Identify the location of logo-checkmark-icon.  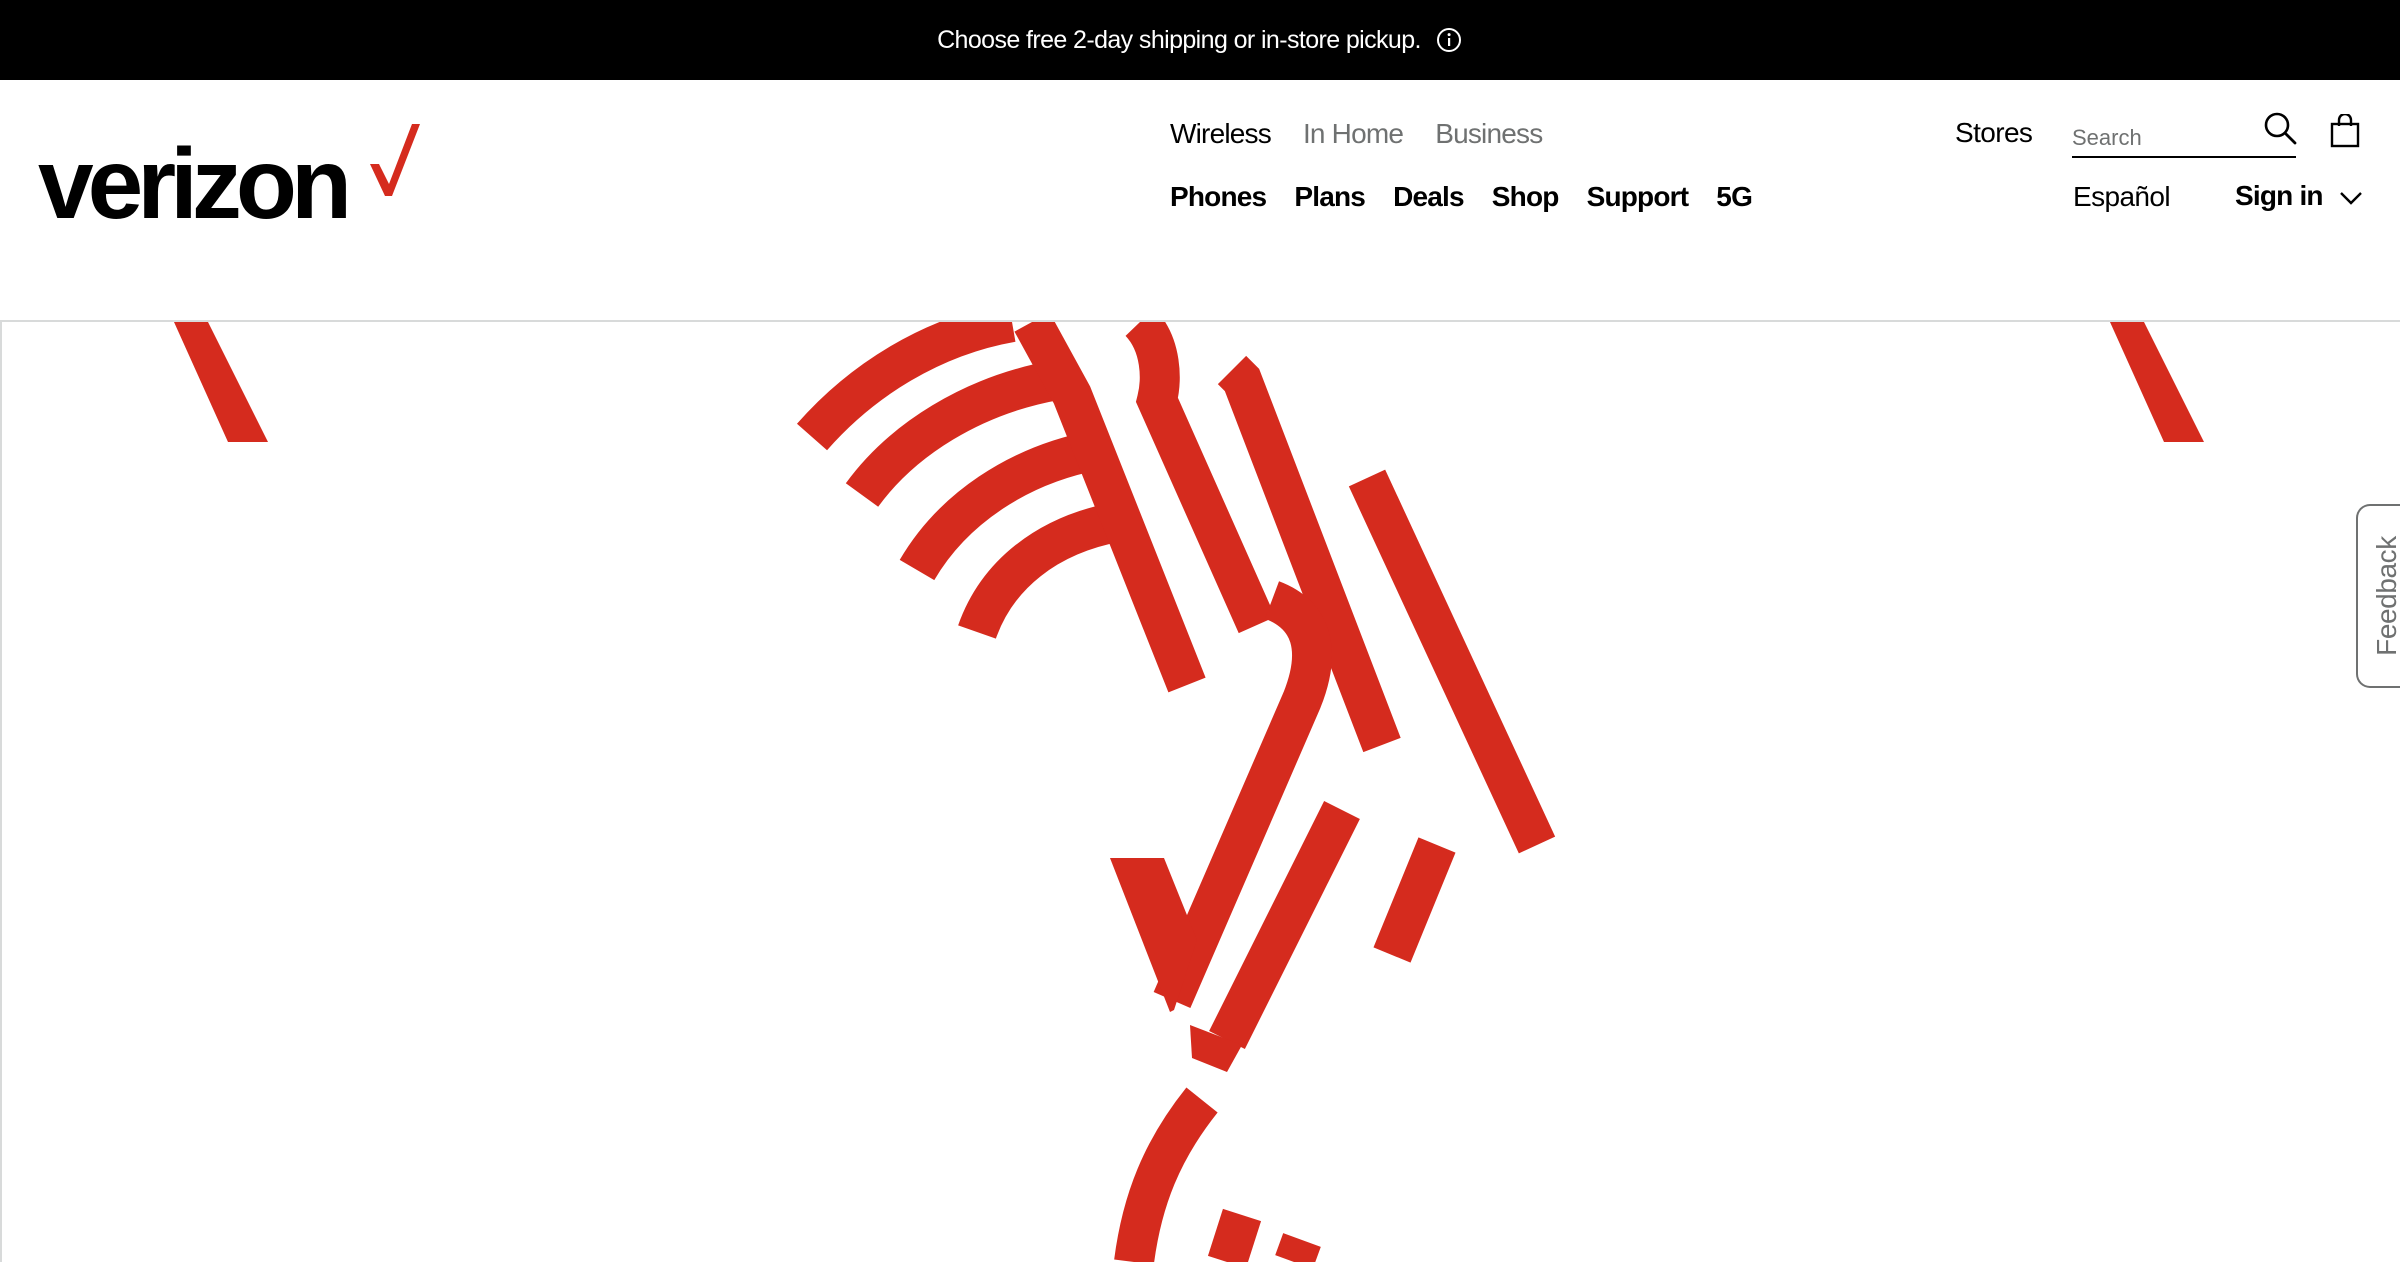
(395, 160).